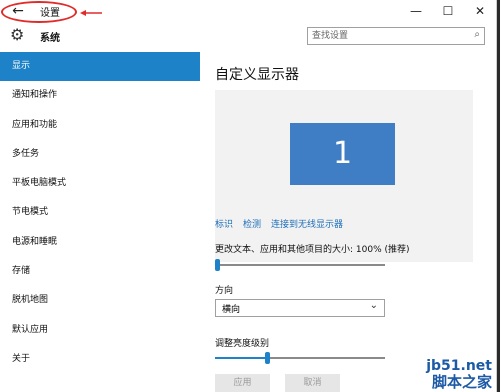 Image resolution: width=500 pixels, height=392 pixels. I want to click on sidebar-item-multitasking: 多任务, so click(100, 154).